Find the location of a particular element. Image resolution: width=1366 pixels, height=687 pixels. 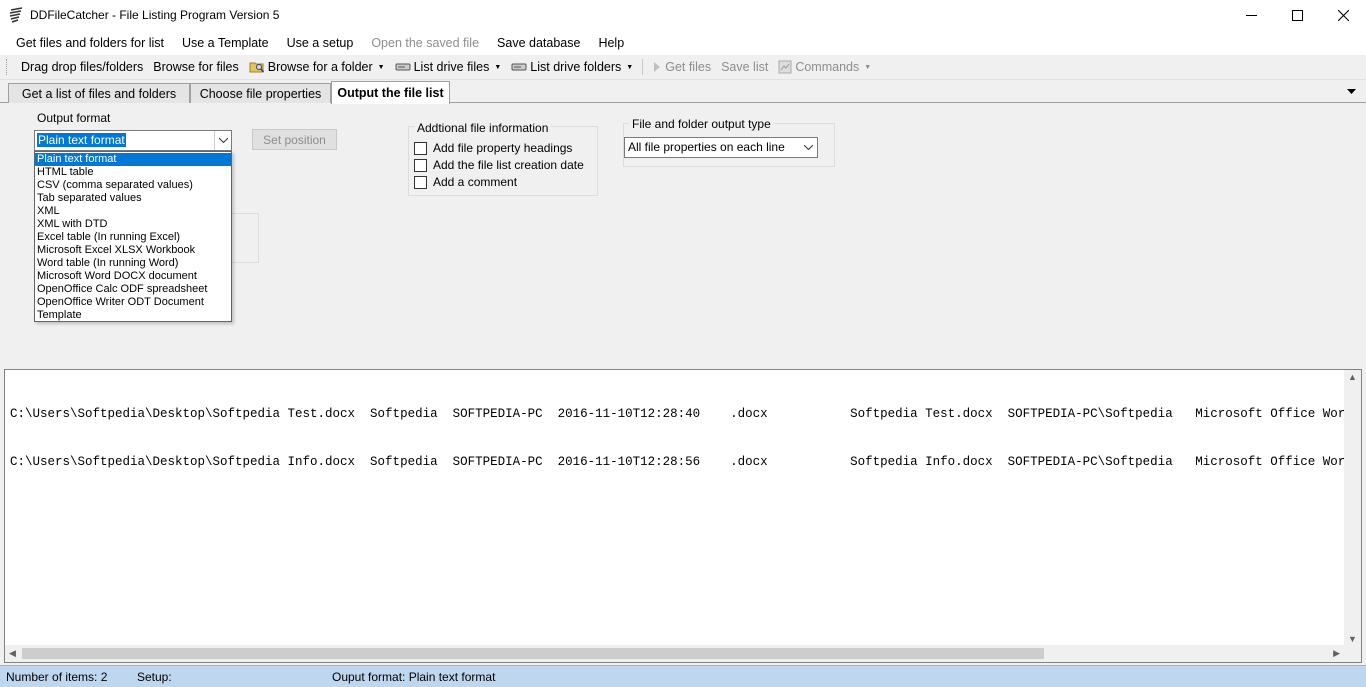

format-option: Tab separated values is located at coordinates (133, 198).